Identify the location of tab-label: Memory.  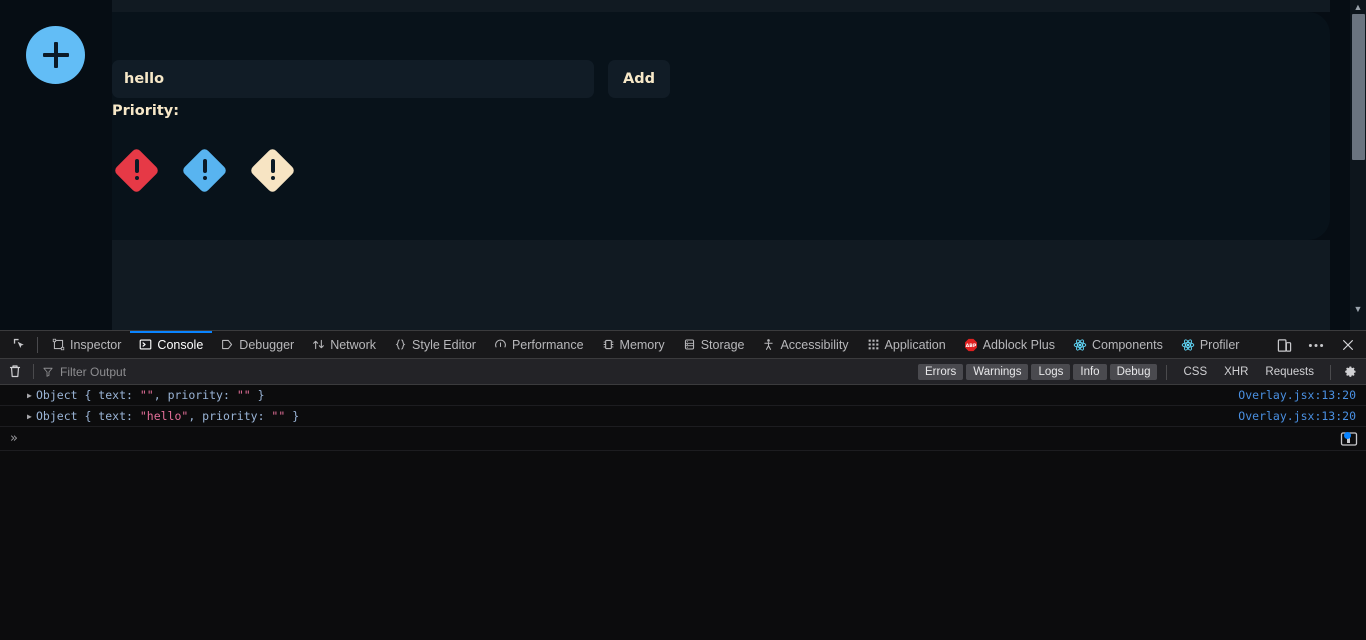
(642, 344).